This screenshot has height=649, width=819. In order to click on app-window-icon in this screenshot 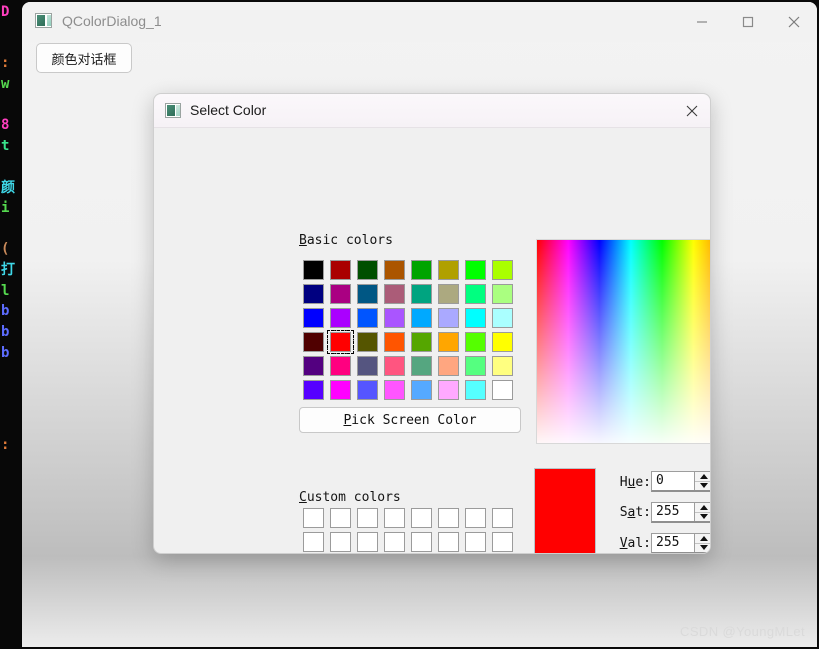, I will do `click(43, 20)`.